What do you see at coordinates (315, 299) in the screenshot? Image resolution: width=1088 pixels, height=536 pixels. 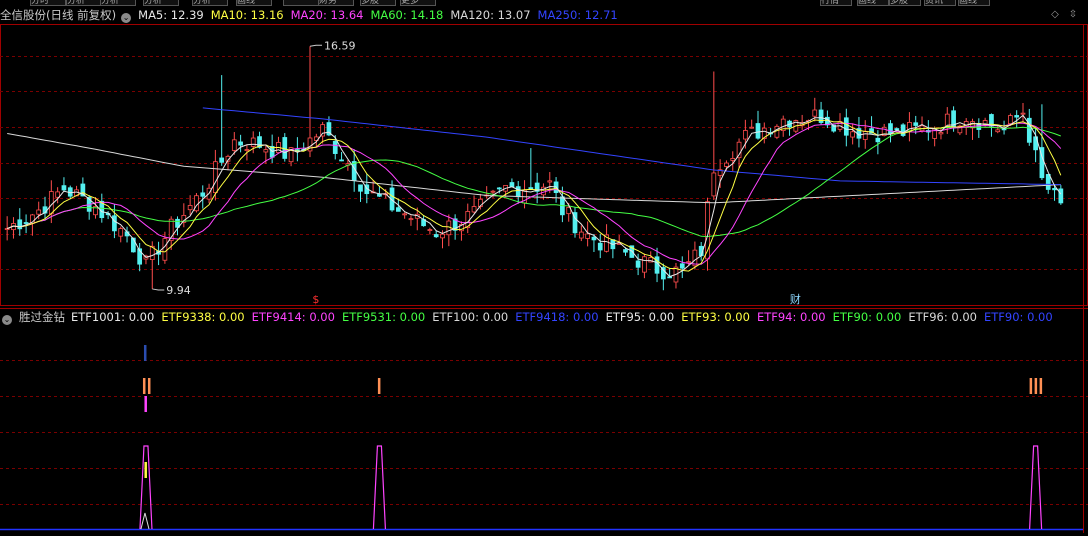 I see `dollar-marker: $` at bounding box center [315, 299].